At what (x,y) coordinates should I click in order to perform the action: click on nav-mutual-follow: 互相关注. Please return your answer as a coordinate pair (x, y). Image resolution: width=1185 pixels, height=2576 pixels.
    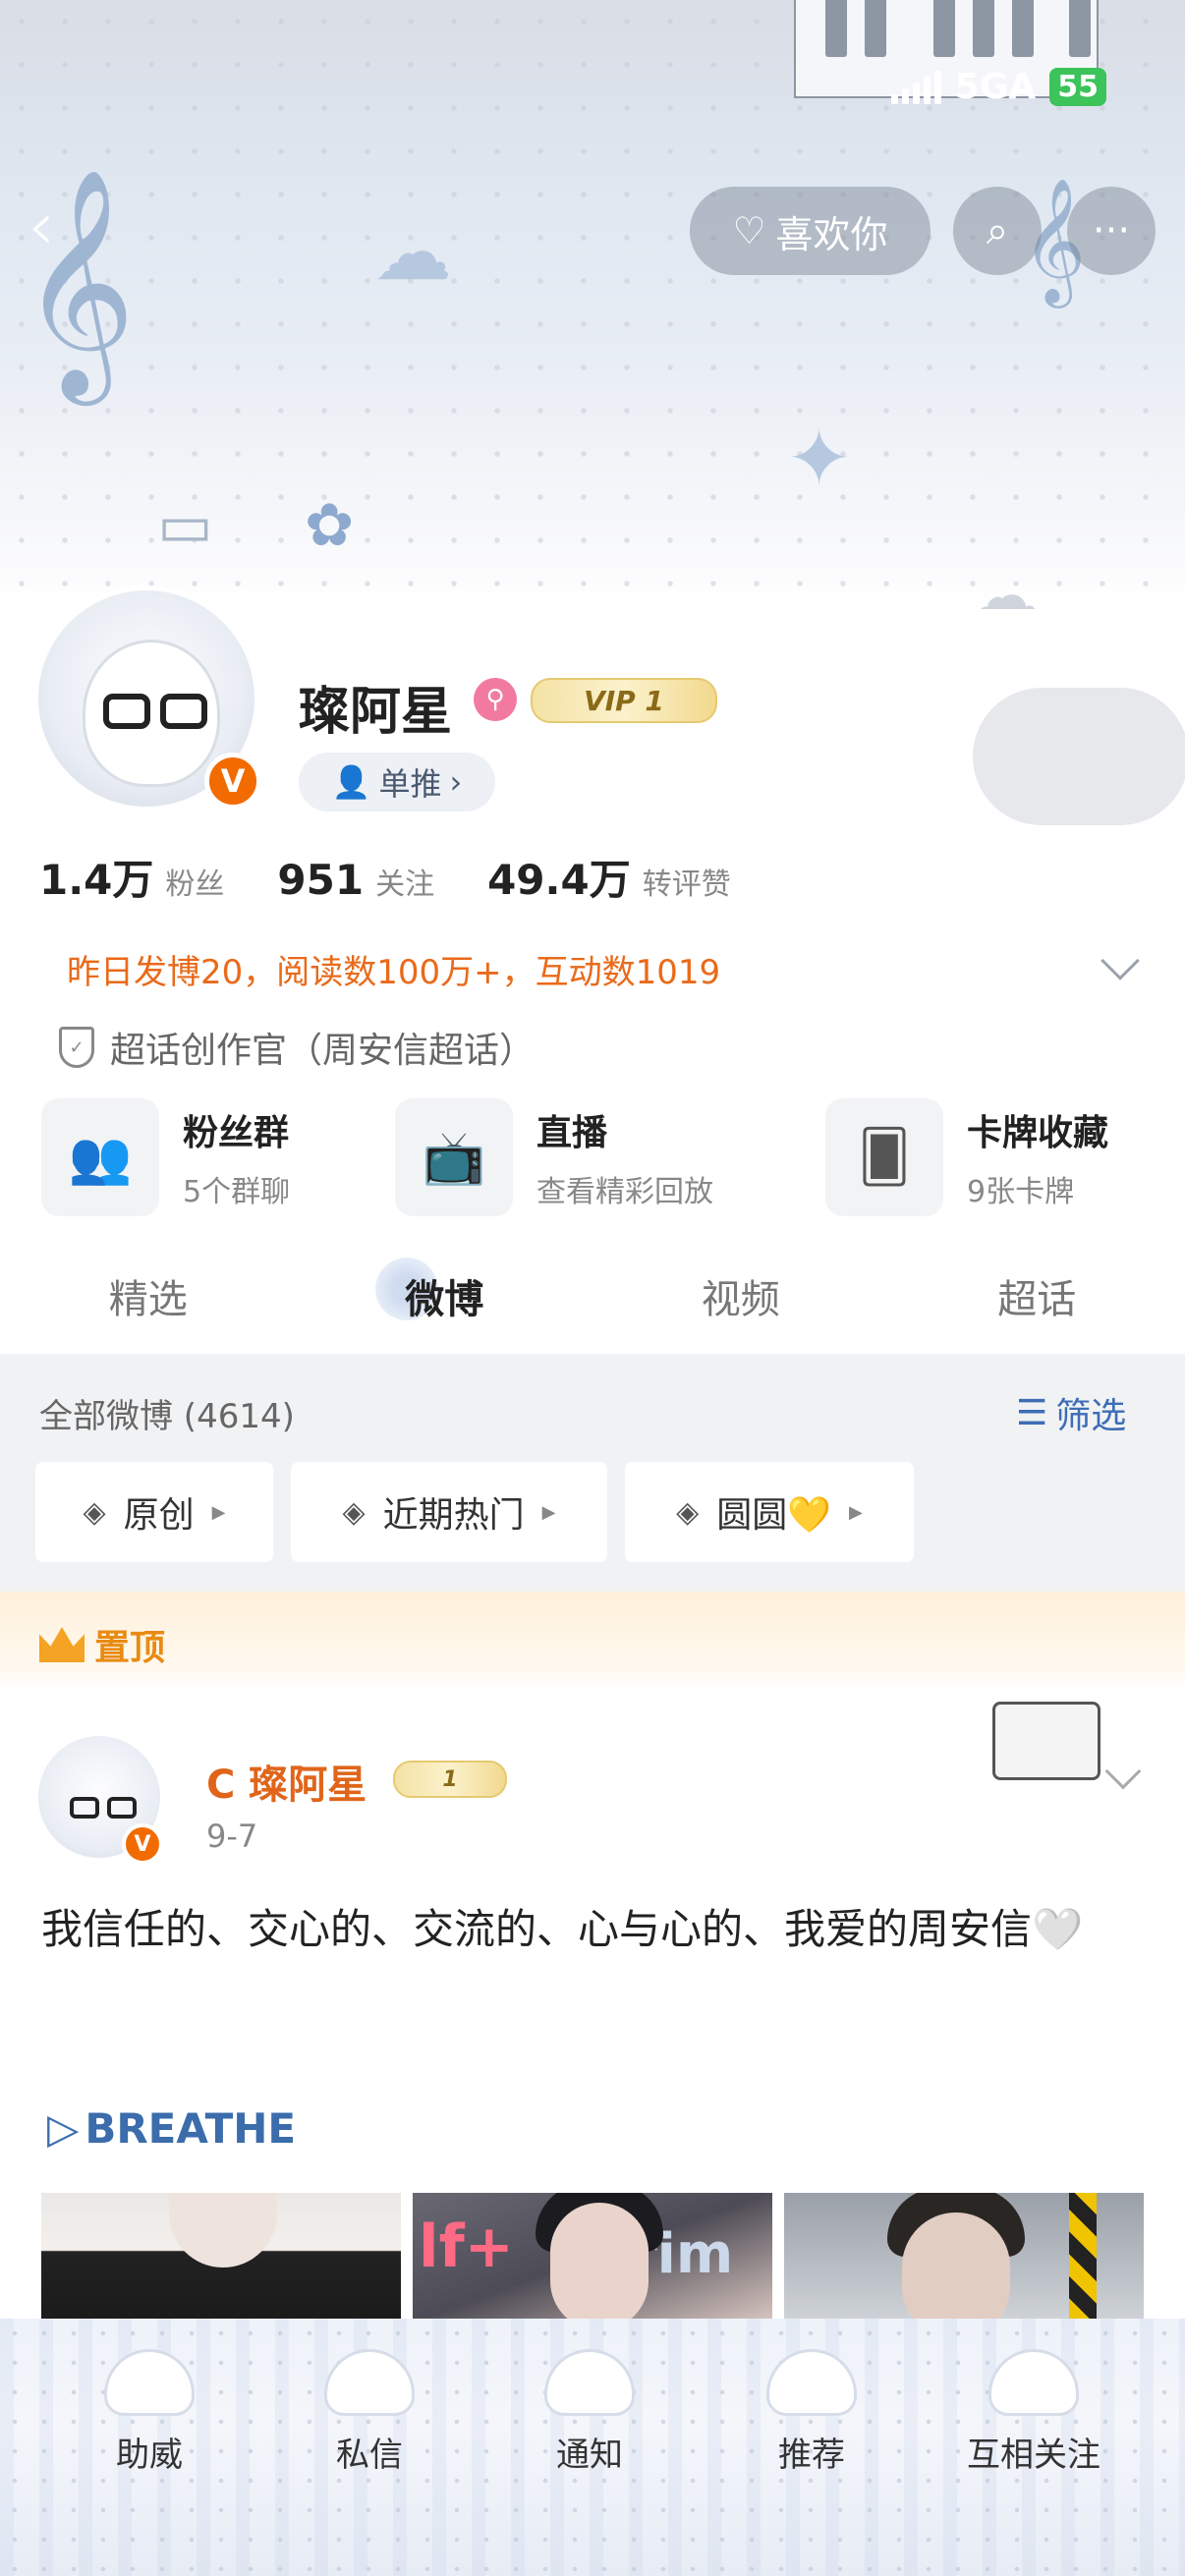
    Looking at the image, I should click on (1034, 2402).